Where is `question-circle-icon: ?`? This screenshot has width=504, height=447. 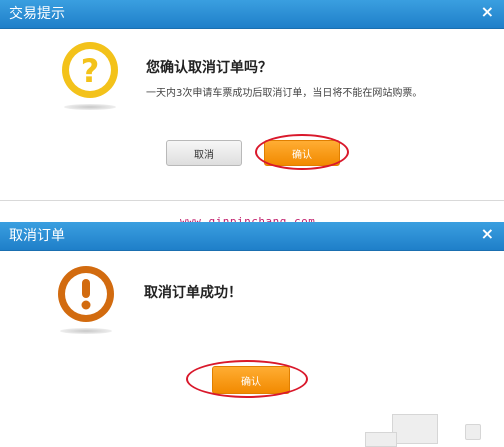
question-circle-icon: ? is located at coordinates (90, 75).